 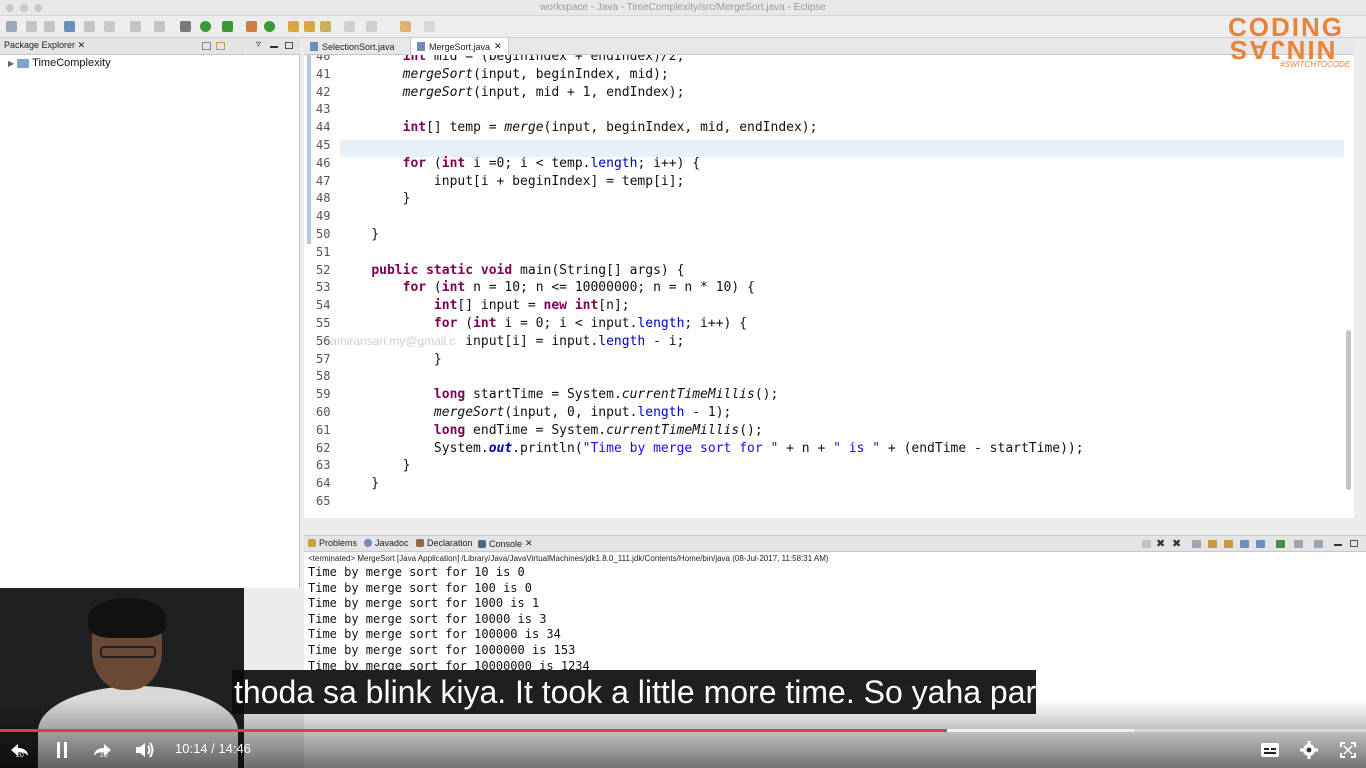 What do you see at coordinates (1270, 750) in the screenshot?
I see `captions-button` at bounding box center [1270, 750].